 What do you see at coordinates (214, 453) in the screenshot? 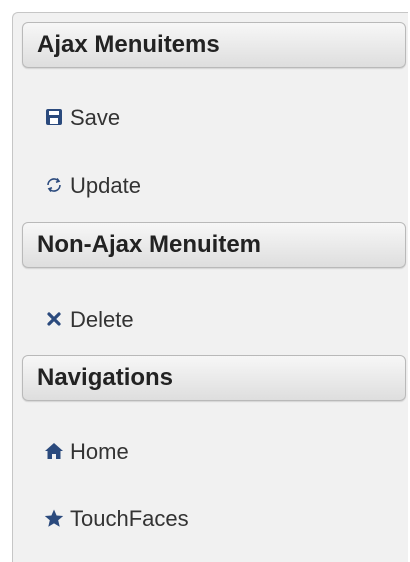
I see `menuitem-home: Home` at bounding box center [214, 453].